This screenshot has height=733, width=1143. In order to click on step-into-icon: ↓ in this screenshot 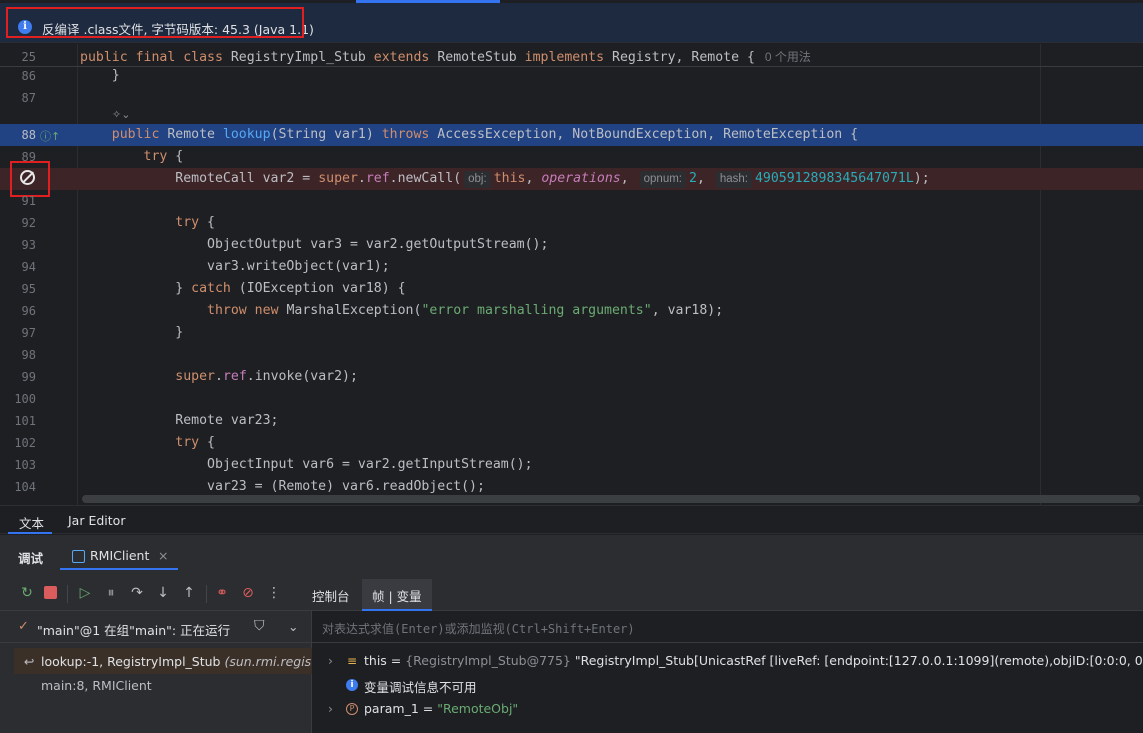, I will do `click(163, 593)`.